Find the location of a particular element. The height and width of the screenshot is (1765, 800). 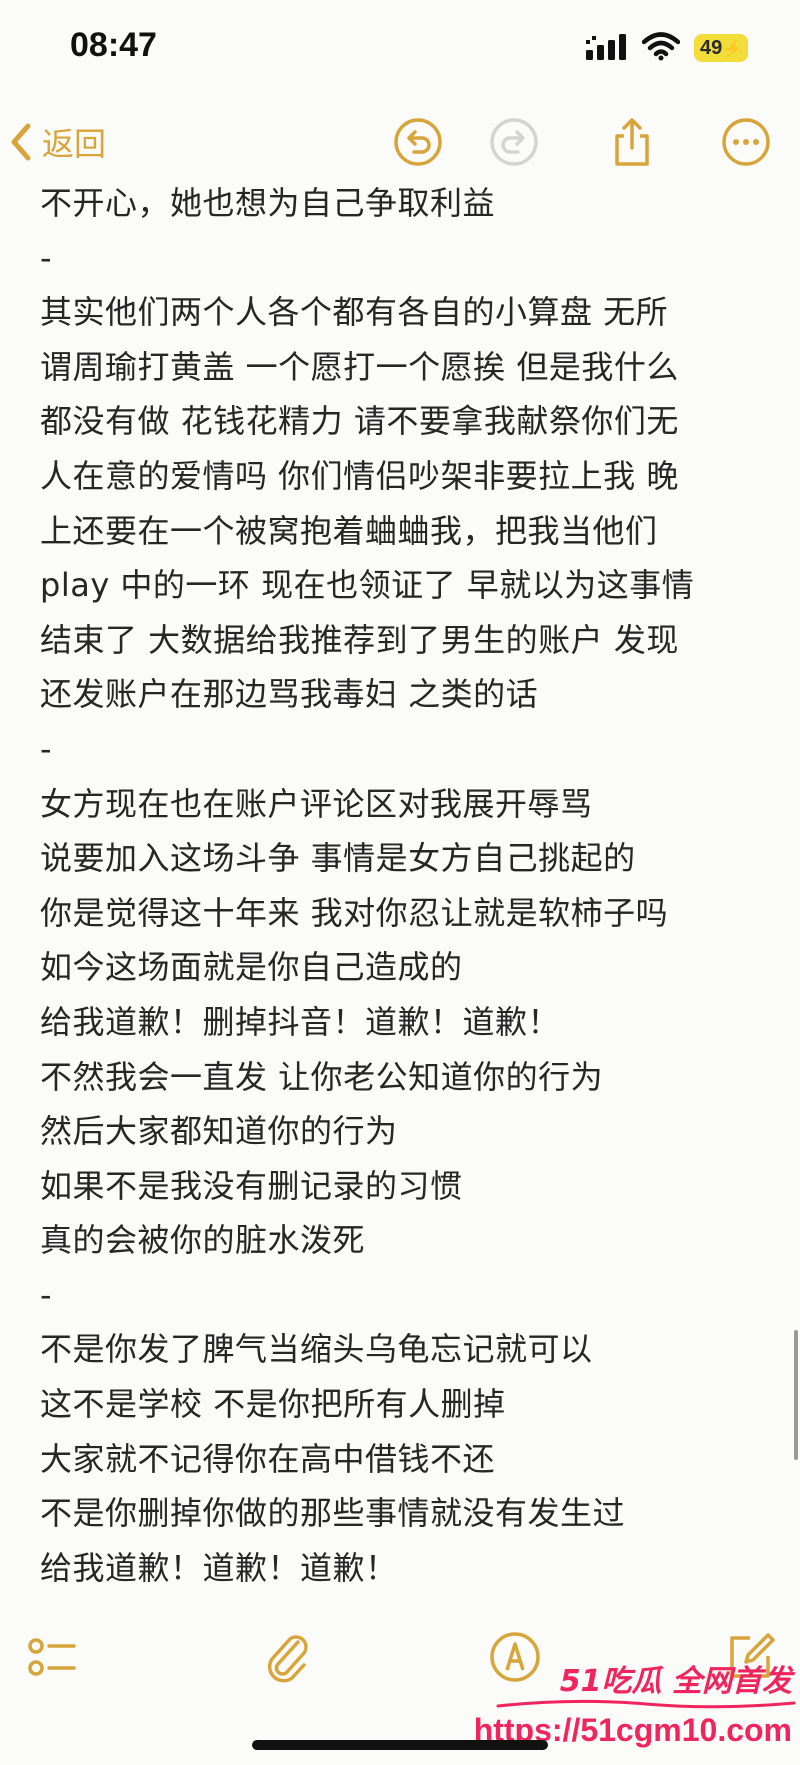

watermark-brush-stroke is located at coordinates (646, 1704).